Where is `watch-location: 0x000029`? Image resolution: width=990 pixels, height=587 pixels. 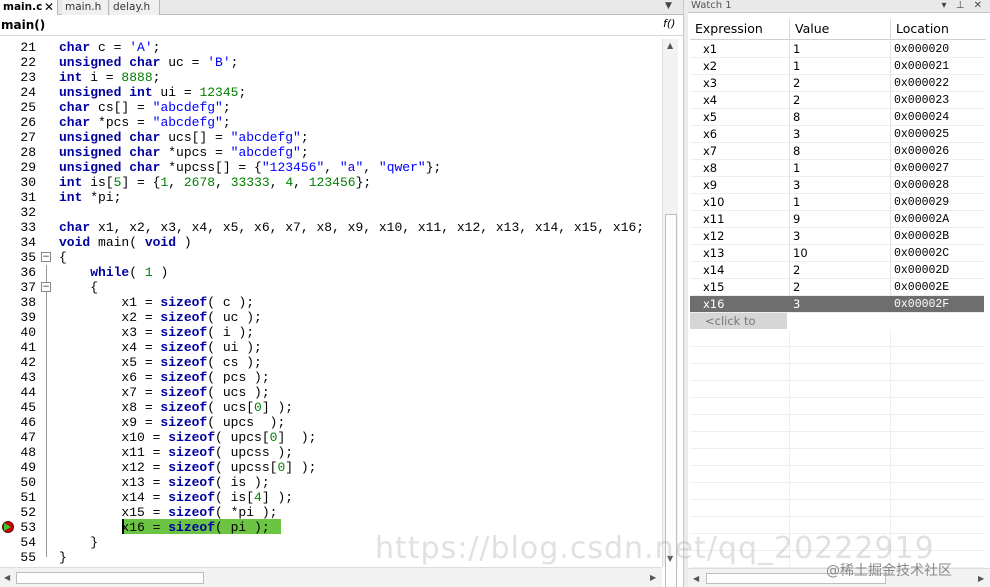
watch-location: 0x000029 is located at coordinates (922, 202).